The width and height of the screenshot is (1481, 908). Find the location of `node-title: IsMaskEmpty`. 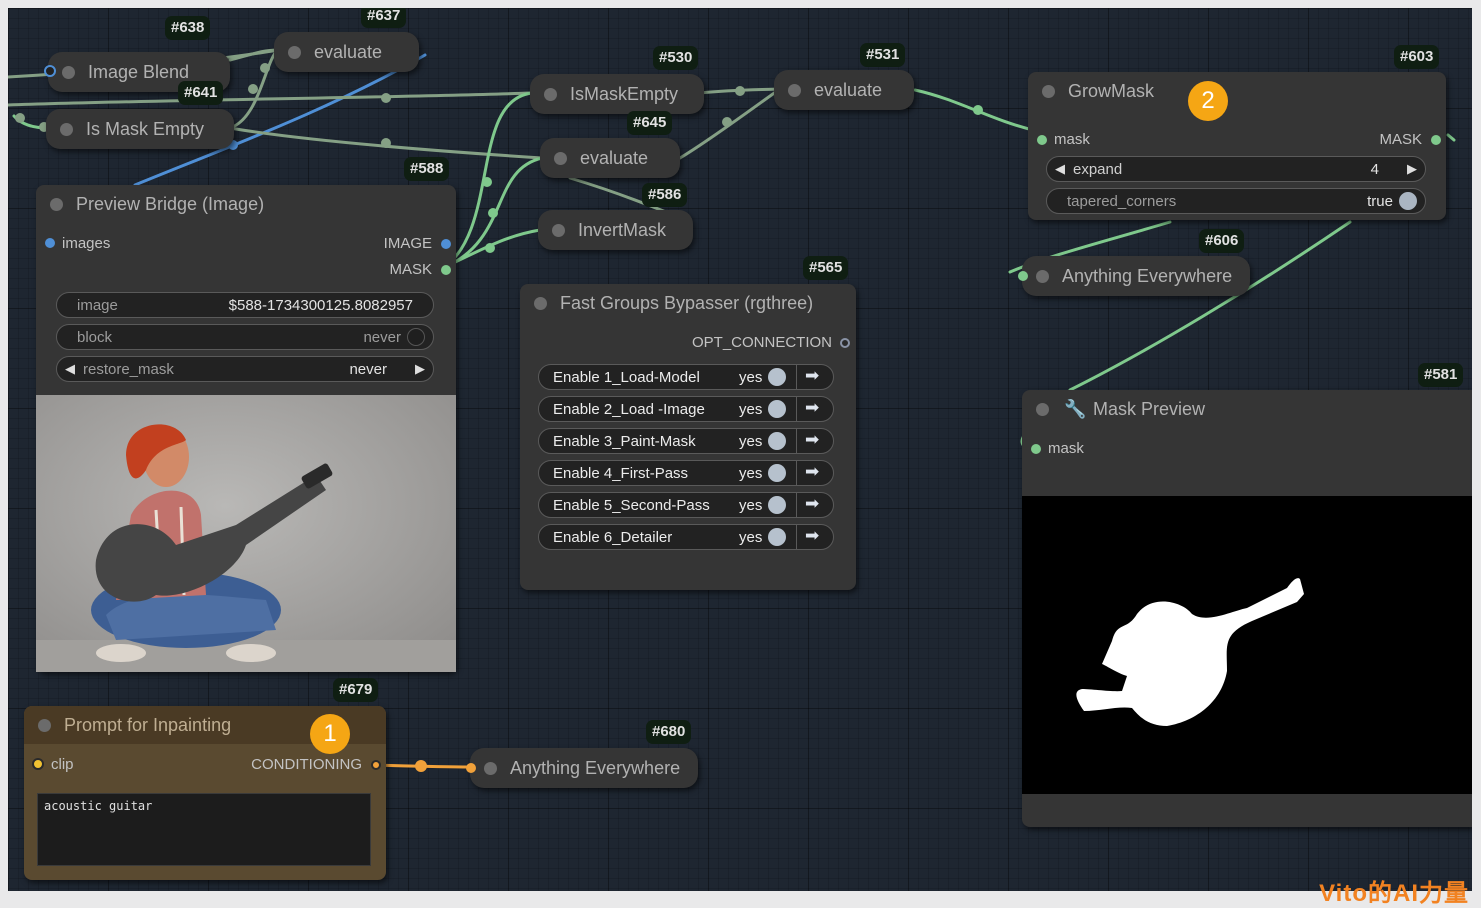

node-title: IsMaskEmpty is located at coordinates (624, 94).